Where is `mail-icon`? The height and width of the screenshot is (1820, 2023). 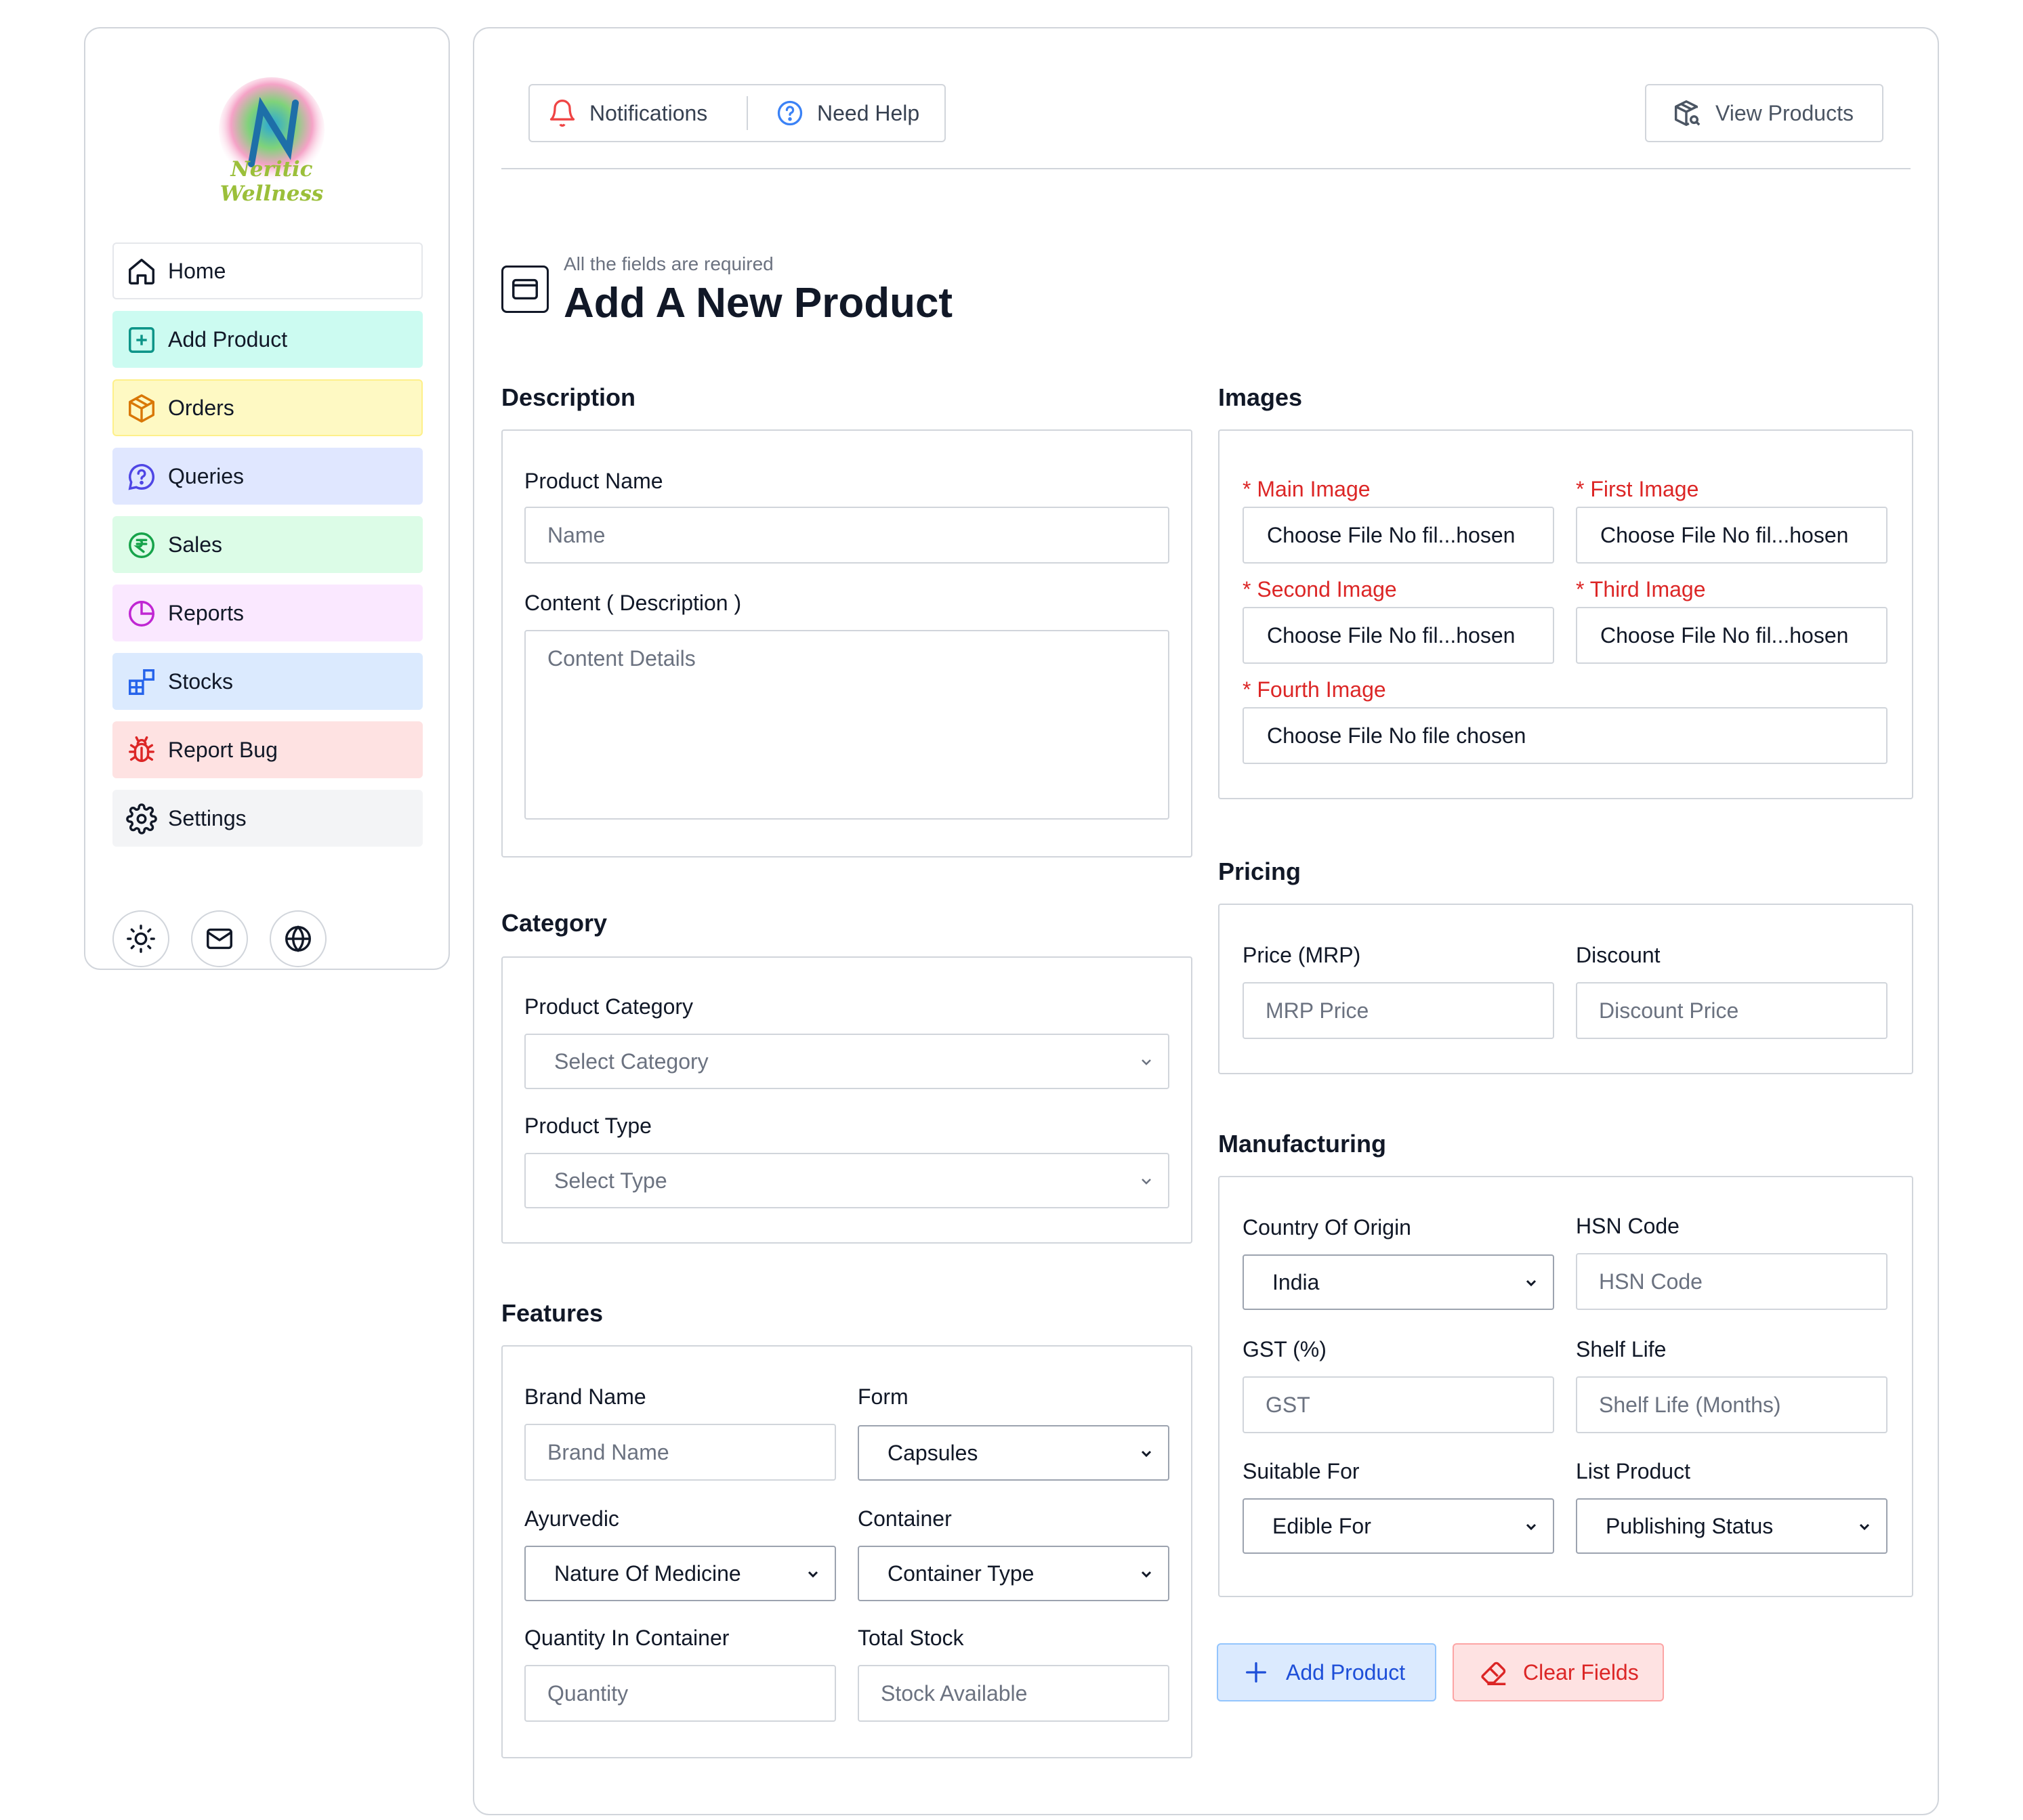
mail-icon is located at coordinates (219, 939).